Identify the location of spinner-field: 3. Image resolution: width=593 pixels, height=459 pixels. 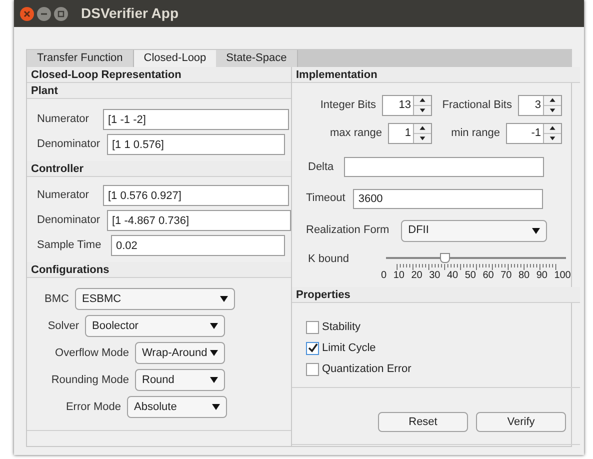
(540, 105).